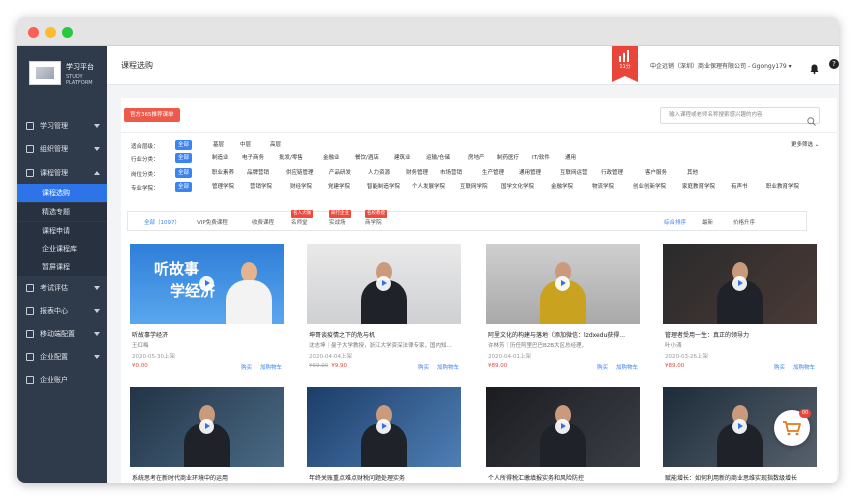  What do you see at coordinates (376, 218) in the screenshot?
I see `sort-tab: 商学院 名校教授` at bounding box center [376, 218].